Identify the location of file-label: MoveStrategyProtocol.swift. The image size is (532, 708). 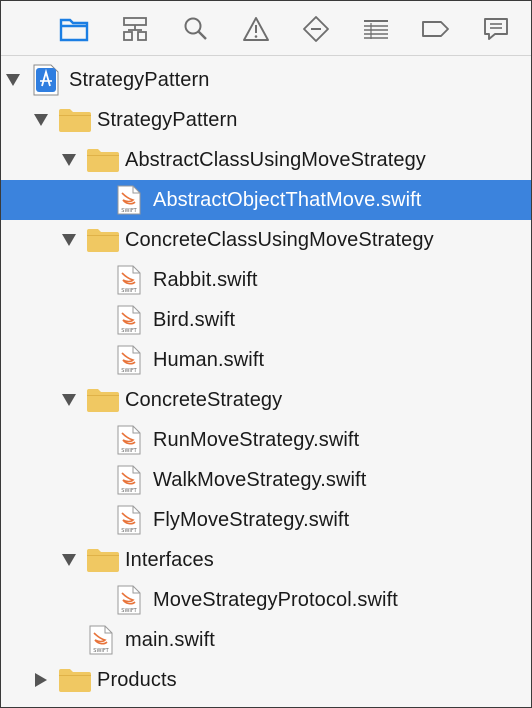
(275, 600).